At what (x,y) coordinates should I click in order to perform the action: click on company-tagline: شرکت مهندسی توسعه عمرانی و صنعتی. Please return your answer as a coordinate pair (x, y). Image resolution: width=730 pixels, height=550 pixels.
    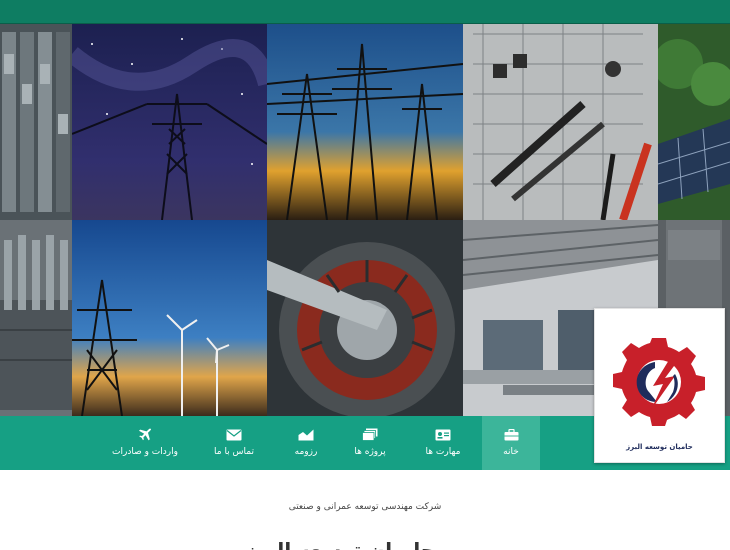
    Looking at the image, I should click on (365, 507).